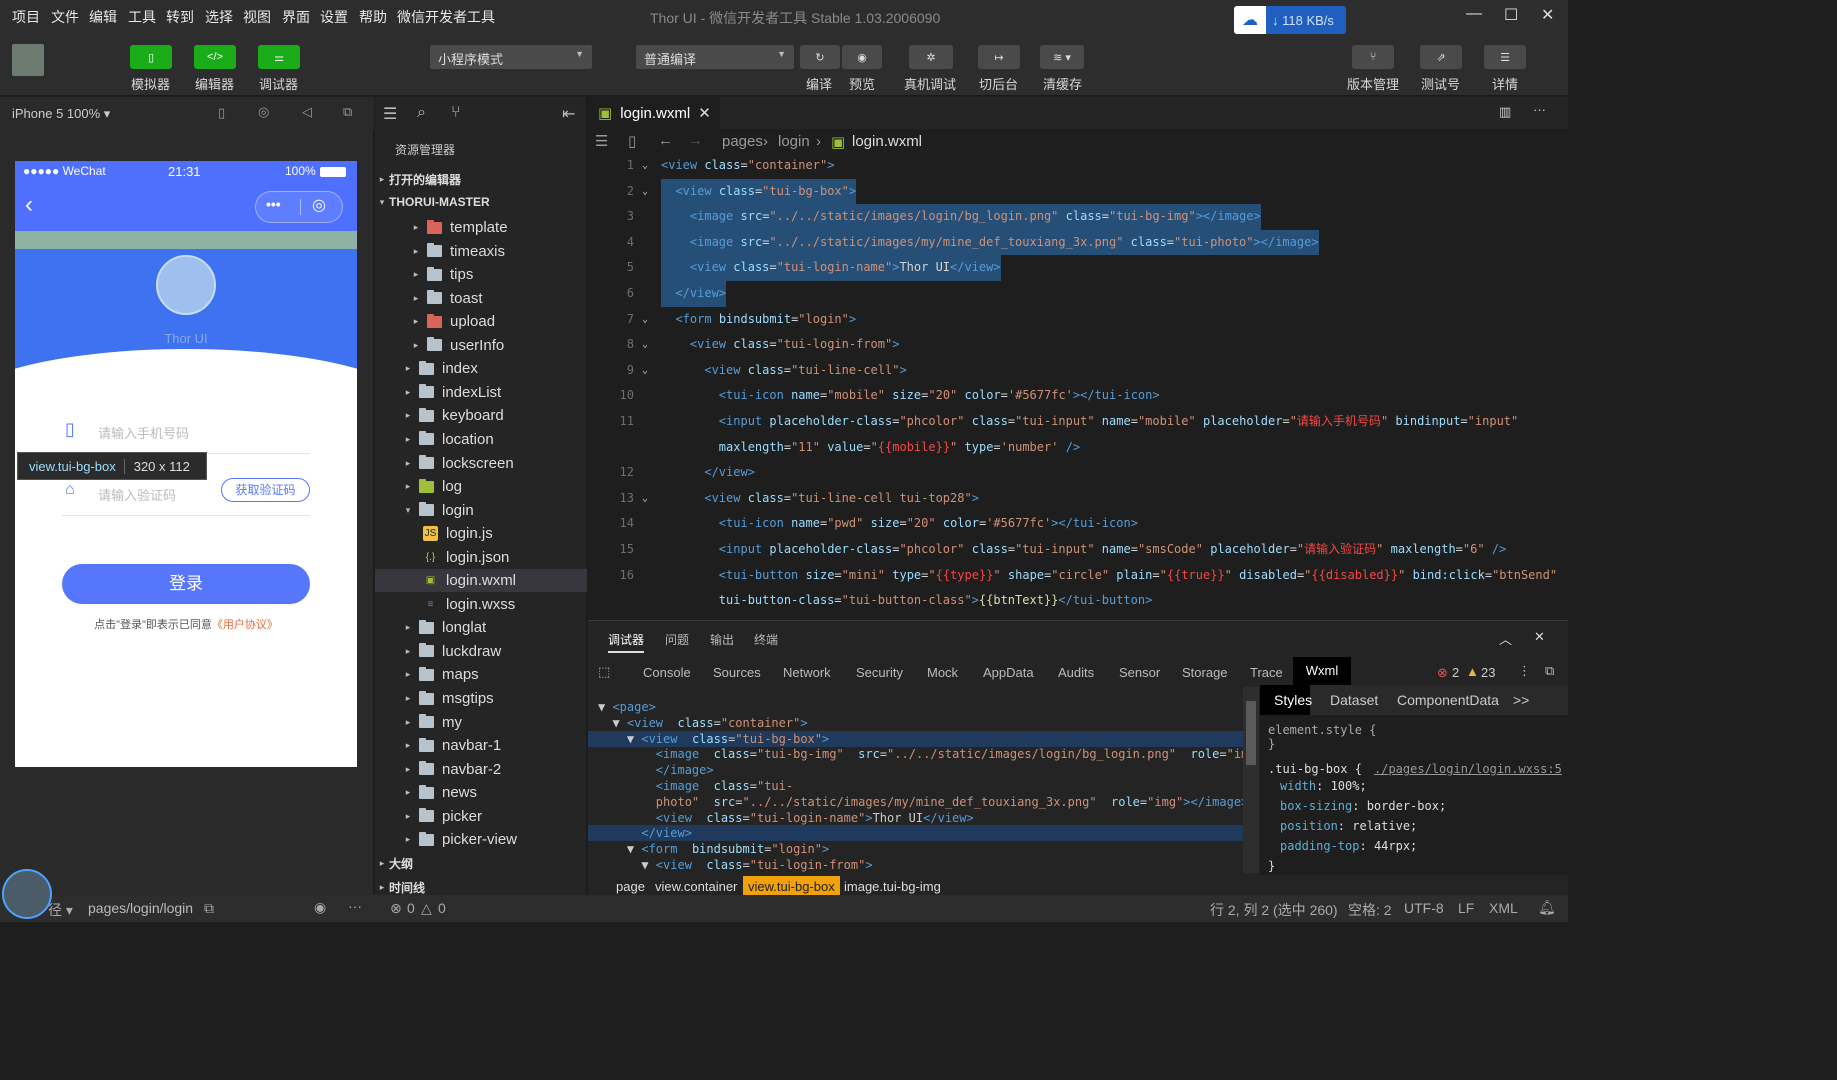 The width and height of the screenshot is (1837, 1080). Describe the element at coordinates (1323, 786) in the screenshot. I see `style-property: width: 100%;` at that location.